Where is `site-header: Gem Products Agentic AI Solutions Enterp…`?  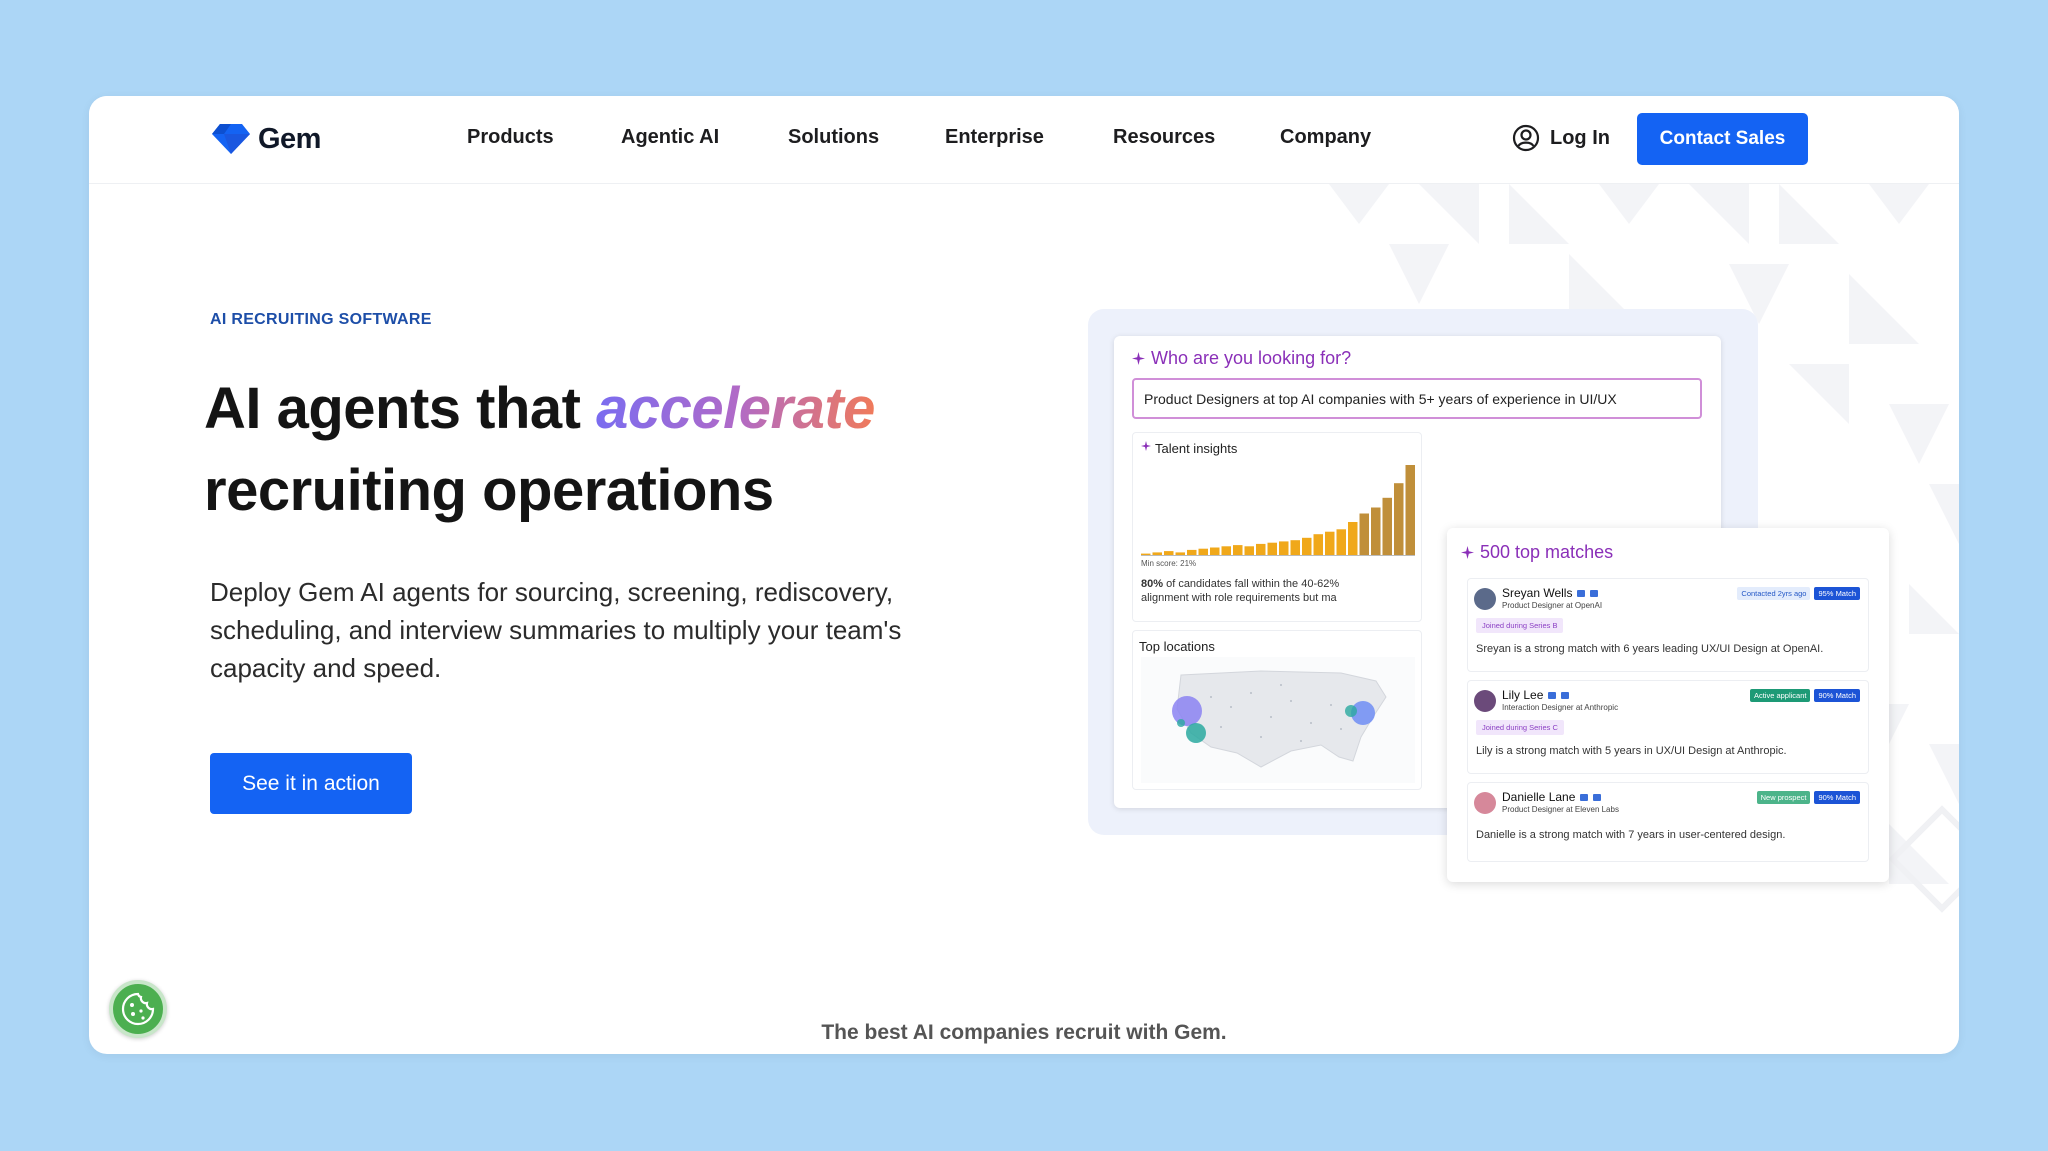 site-header: Gem Products Agentic AI Solutions Enterp… is located at coordinates (1024, 140).